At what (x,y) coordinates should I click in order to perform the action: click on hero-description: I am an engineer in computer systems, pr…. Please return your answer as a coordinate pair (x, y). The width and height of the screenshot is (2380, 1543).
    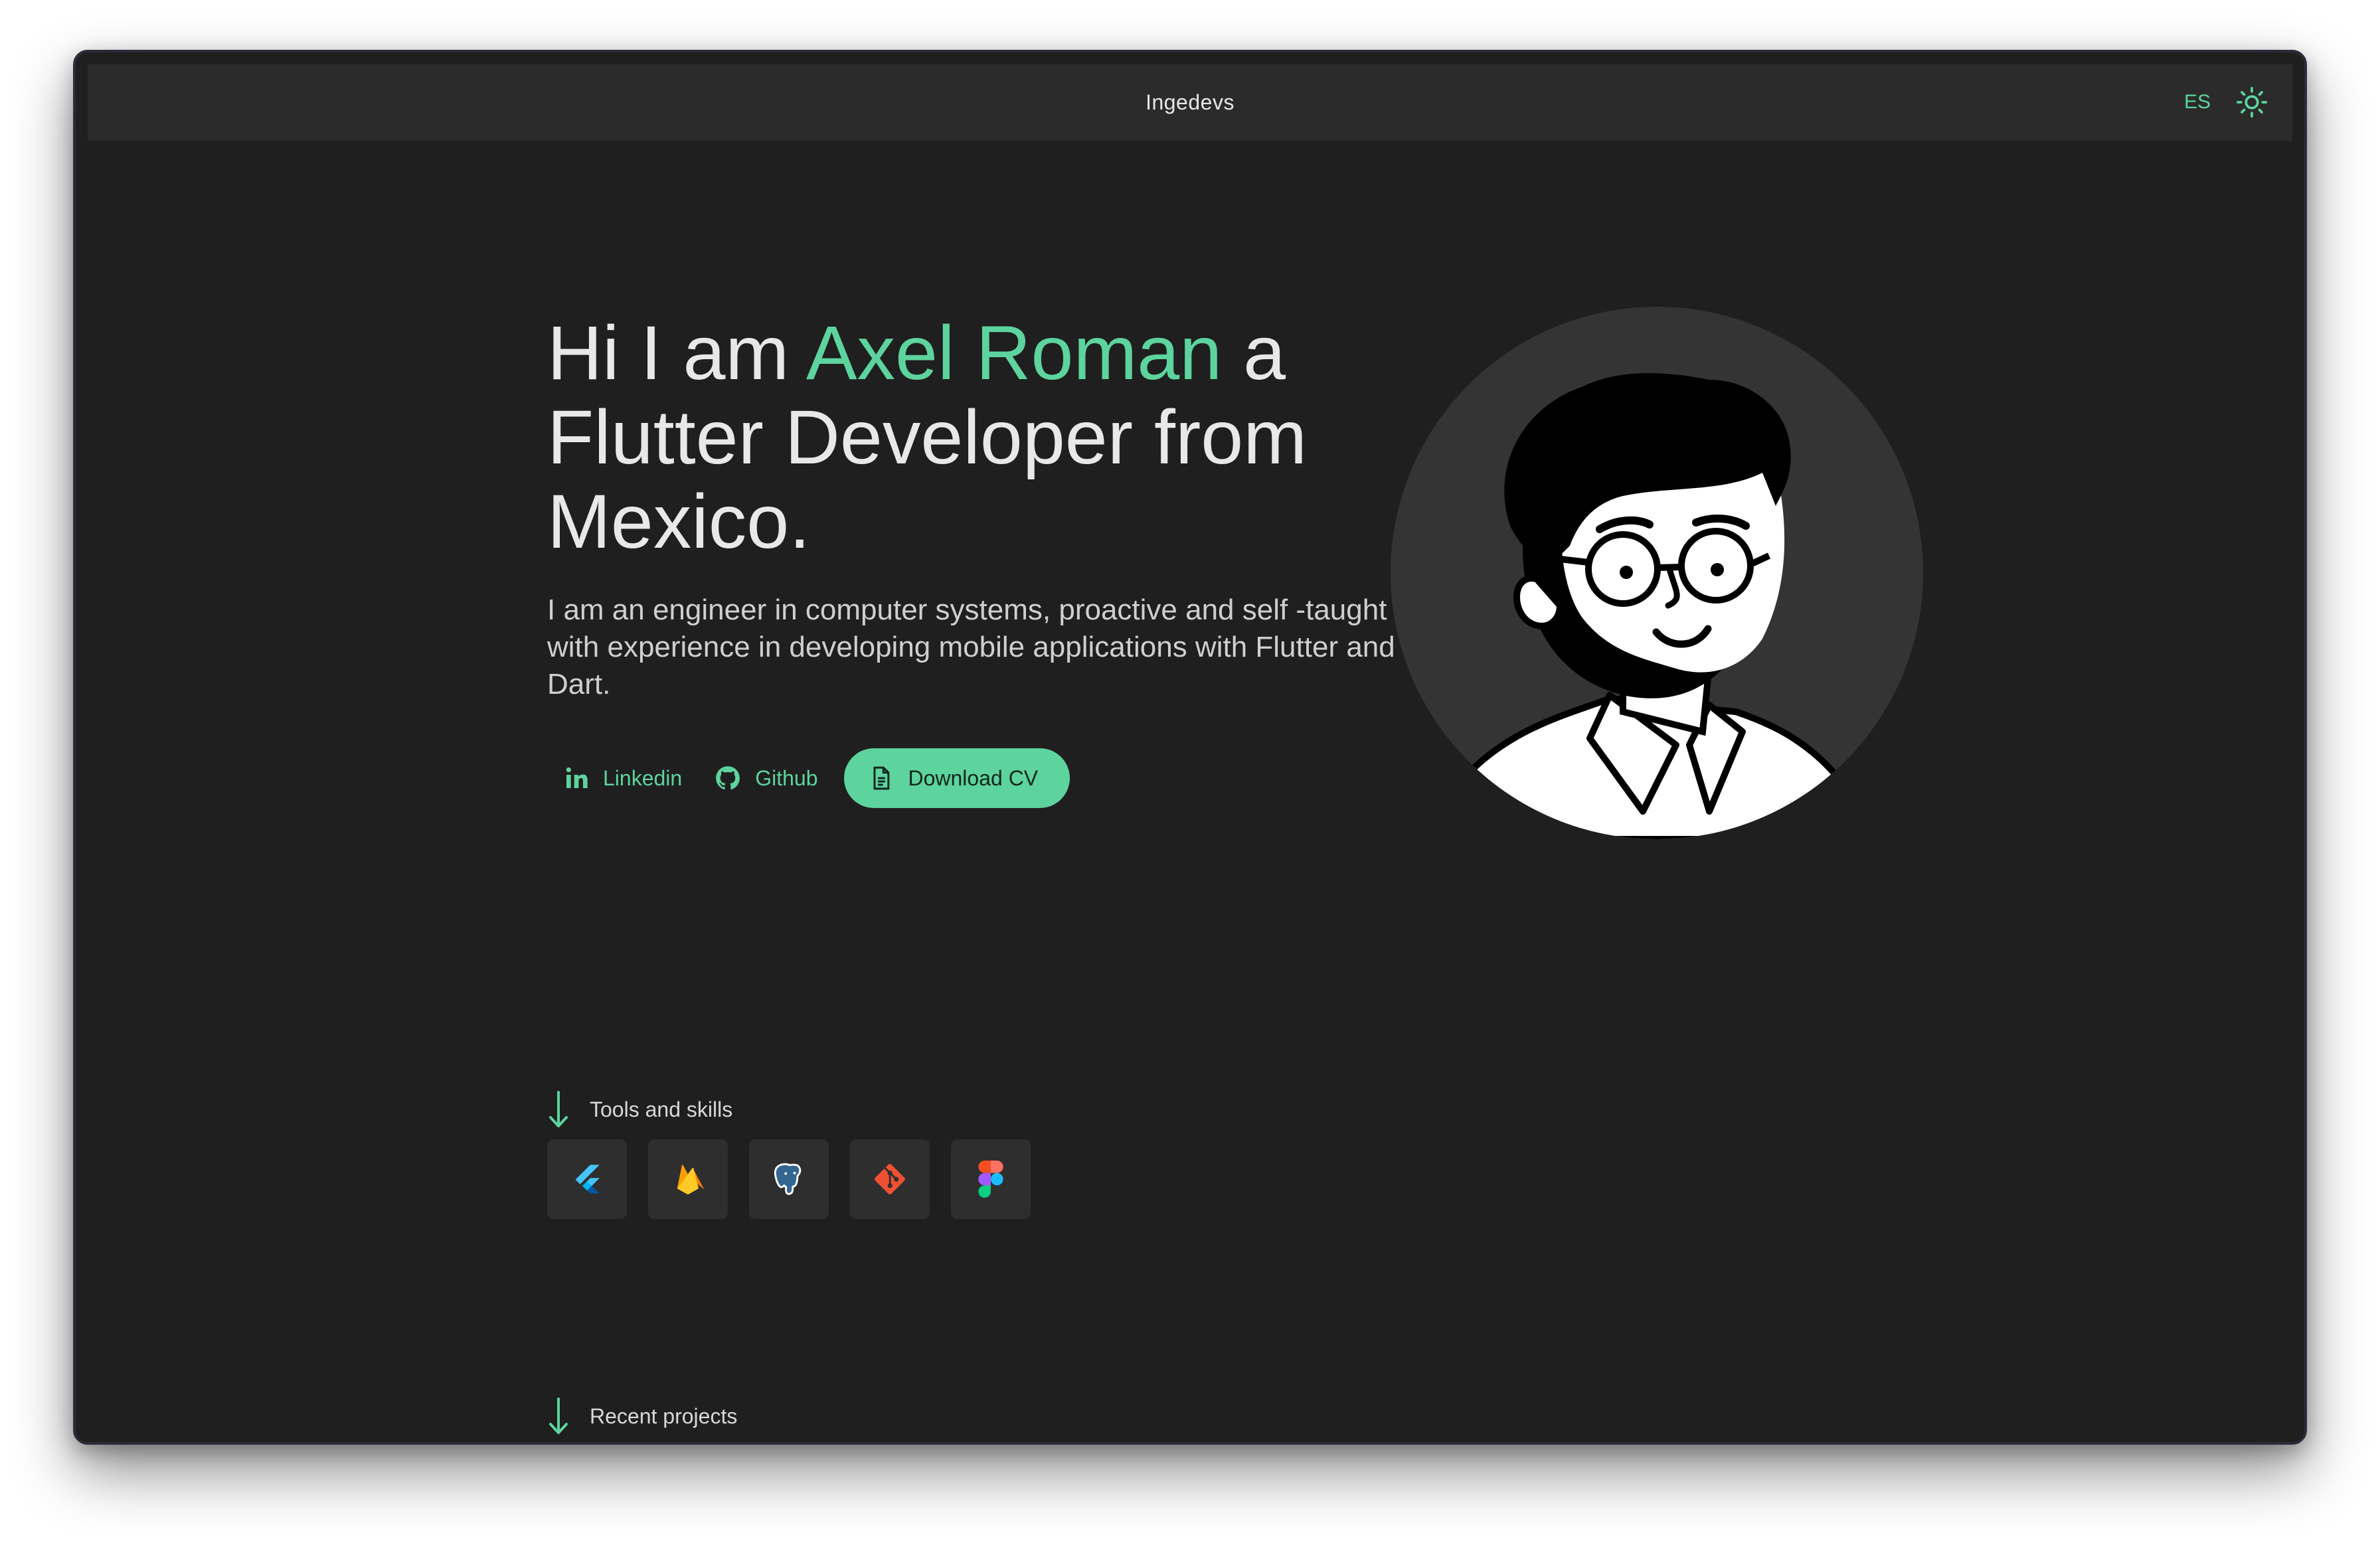
    Looking at the image, I should click on (971, 647).